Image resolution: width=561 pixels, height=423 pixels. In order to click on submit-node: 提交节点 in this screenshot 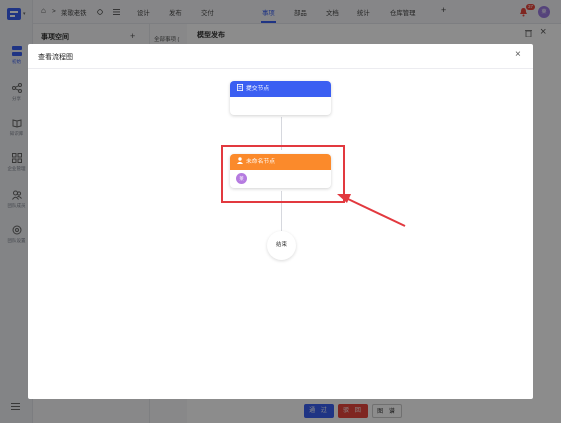, I will do `click(280, 98)`.